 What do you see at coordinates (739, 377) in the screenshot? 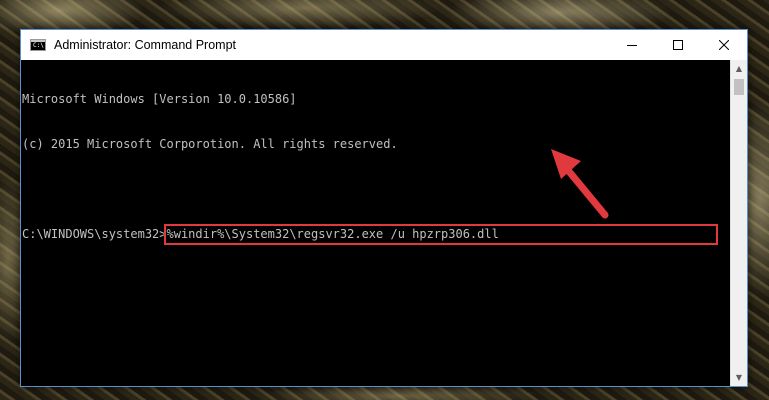
I see `scroll-down-arrow-icon: ▼` at bounding box center [739, 377].